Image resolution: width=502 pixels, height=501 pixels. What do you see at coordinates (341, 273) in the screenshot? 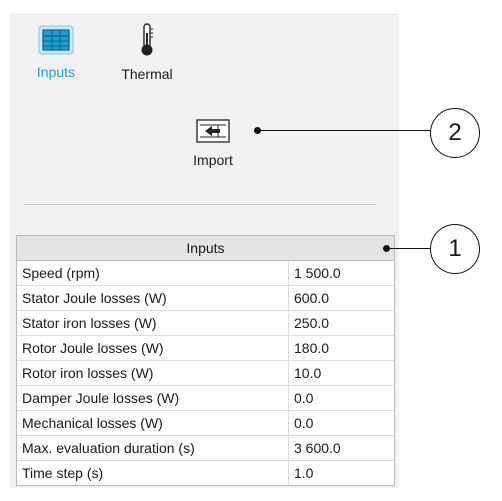
I see `parameter-value: 1 500.0` at bounding box center [341, 273].